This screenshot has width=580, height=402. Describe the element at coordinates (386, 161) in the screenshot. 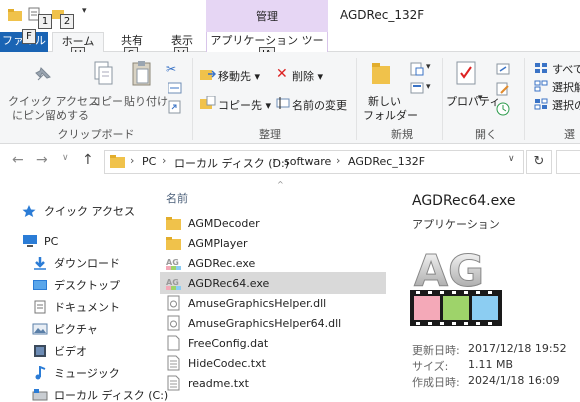

I see `breadcrumb-agdrec: AGDRec_132F` at that location.